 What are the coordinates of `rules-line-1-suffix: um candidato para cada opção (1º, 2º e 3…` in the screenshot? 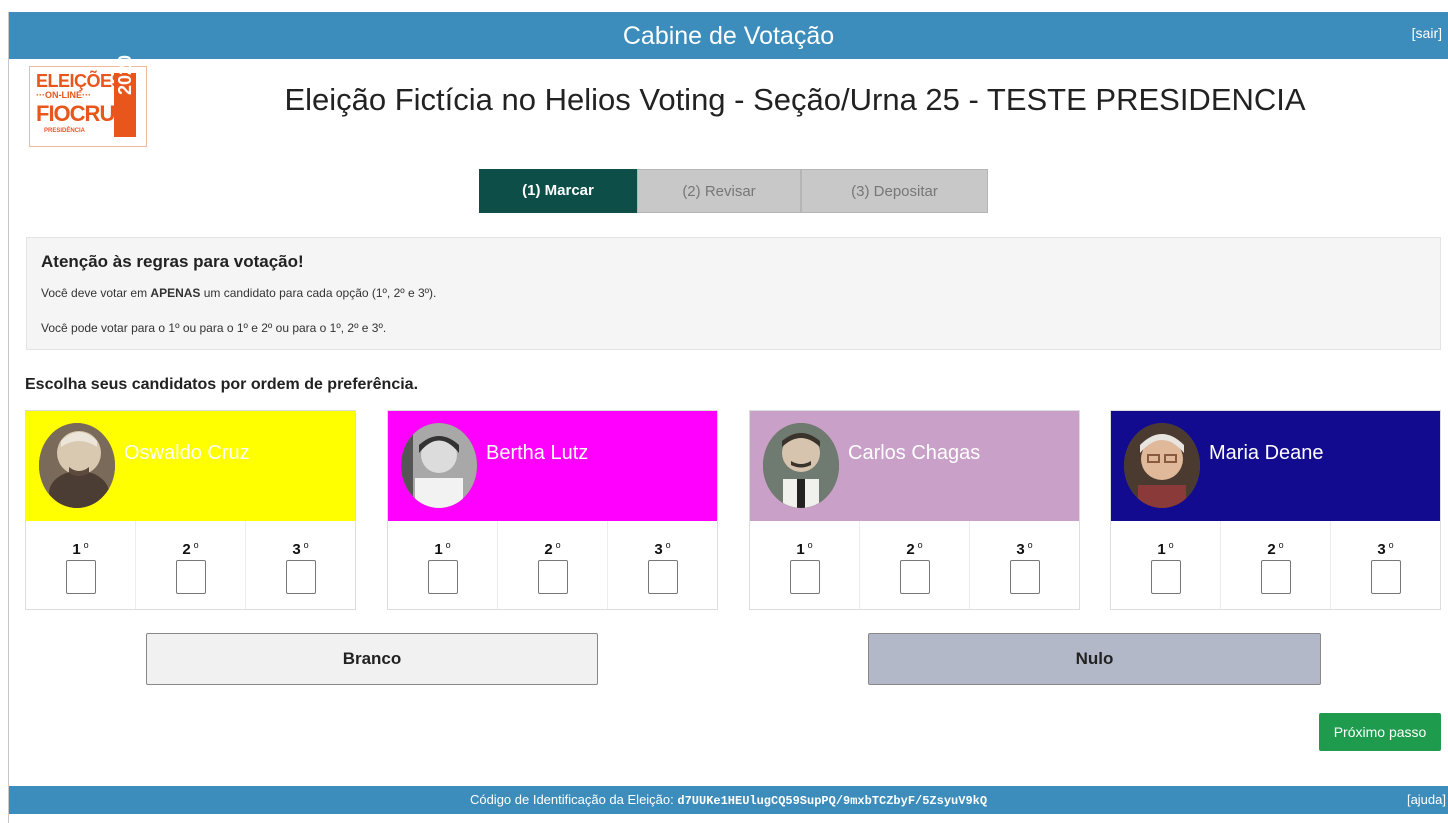 It's located at (318, 293).